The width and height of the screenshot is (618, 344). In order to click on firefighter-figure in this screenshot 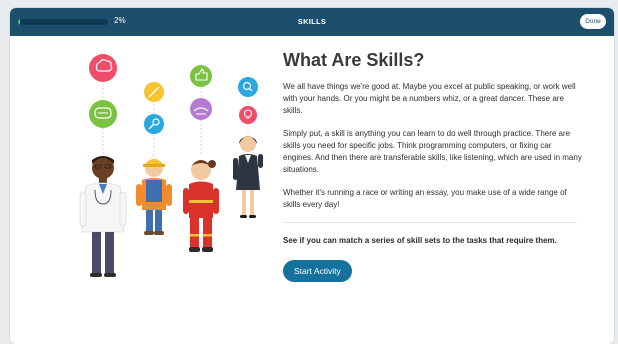, I will do `click(201, 206)`.